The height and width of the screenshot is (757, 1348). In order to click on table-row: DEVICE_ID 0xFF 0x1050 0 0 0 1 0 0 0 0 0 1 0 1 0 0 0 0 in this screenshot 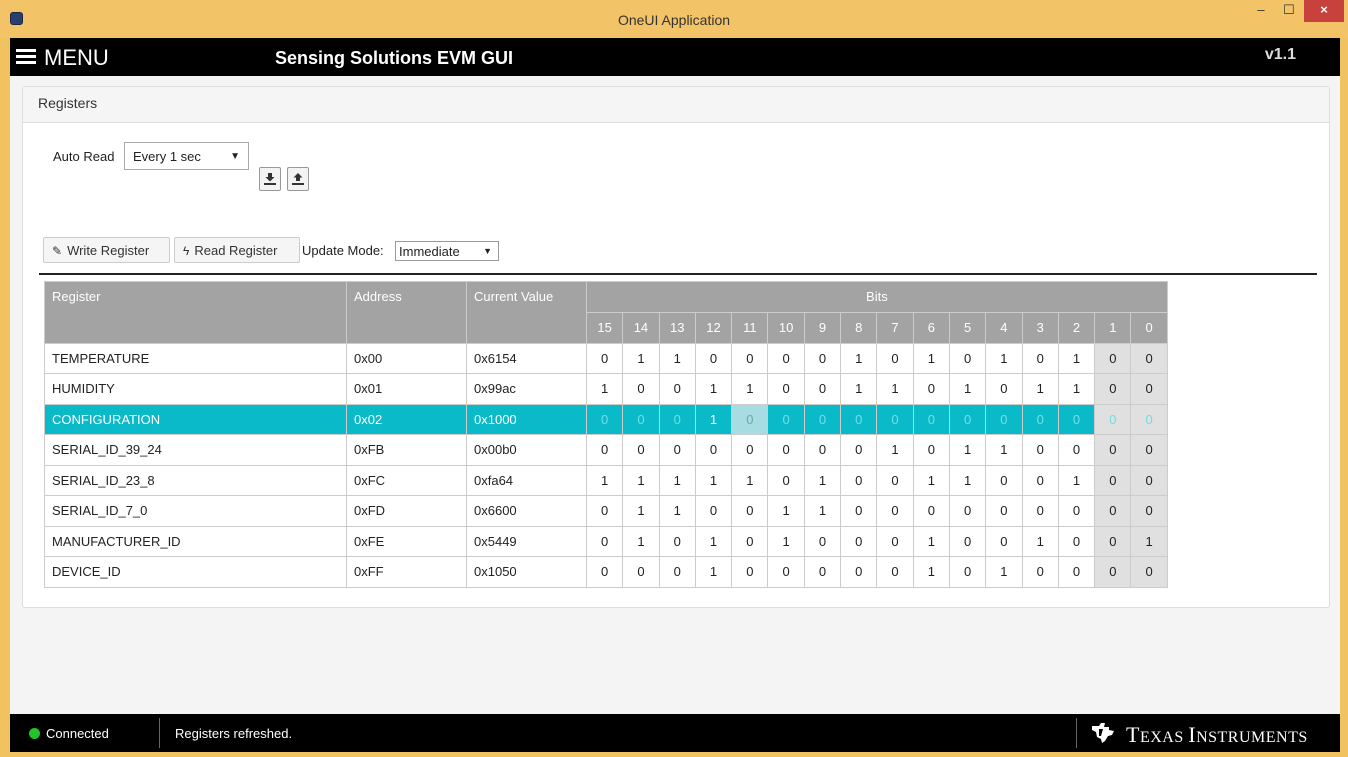, I will do `click(606, 572)`.